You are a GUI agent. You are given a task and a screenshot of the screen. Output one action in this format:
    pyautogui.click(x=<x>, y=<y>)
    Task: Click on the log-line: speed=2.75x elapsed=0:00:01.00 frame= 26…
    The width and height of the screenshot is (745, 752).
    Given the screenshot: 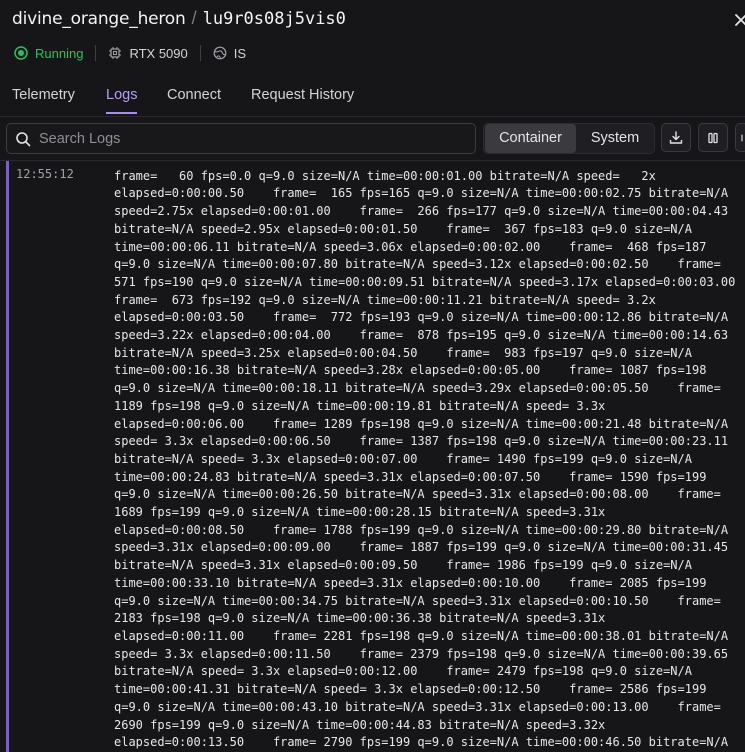 What is the action you would take?
    pyautogui.click(x=429, y=212)
    